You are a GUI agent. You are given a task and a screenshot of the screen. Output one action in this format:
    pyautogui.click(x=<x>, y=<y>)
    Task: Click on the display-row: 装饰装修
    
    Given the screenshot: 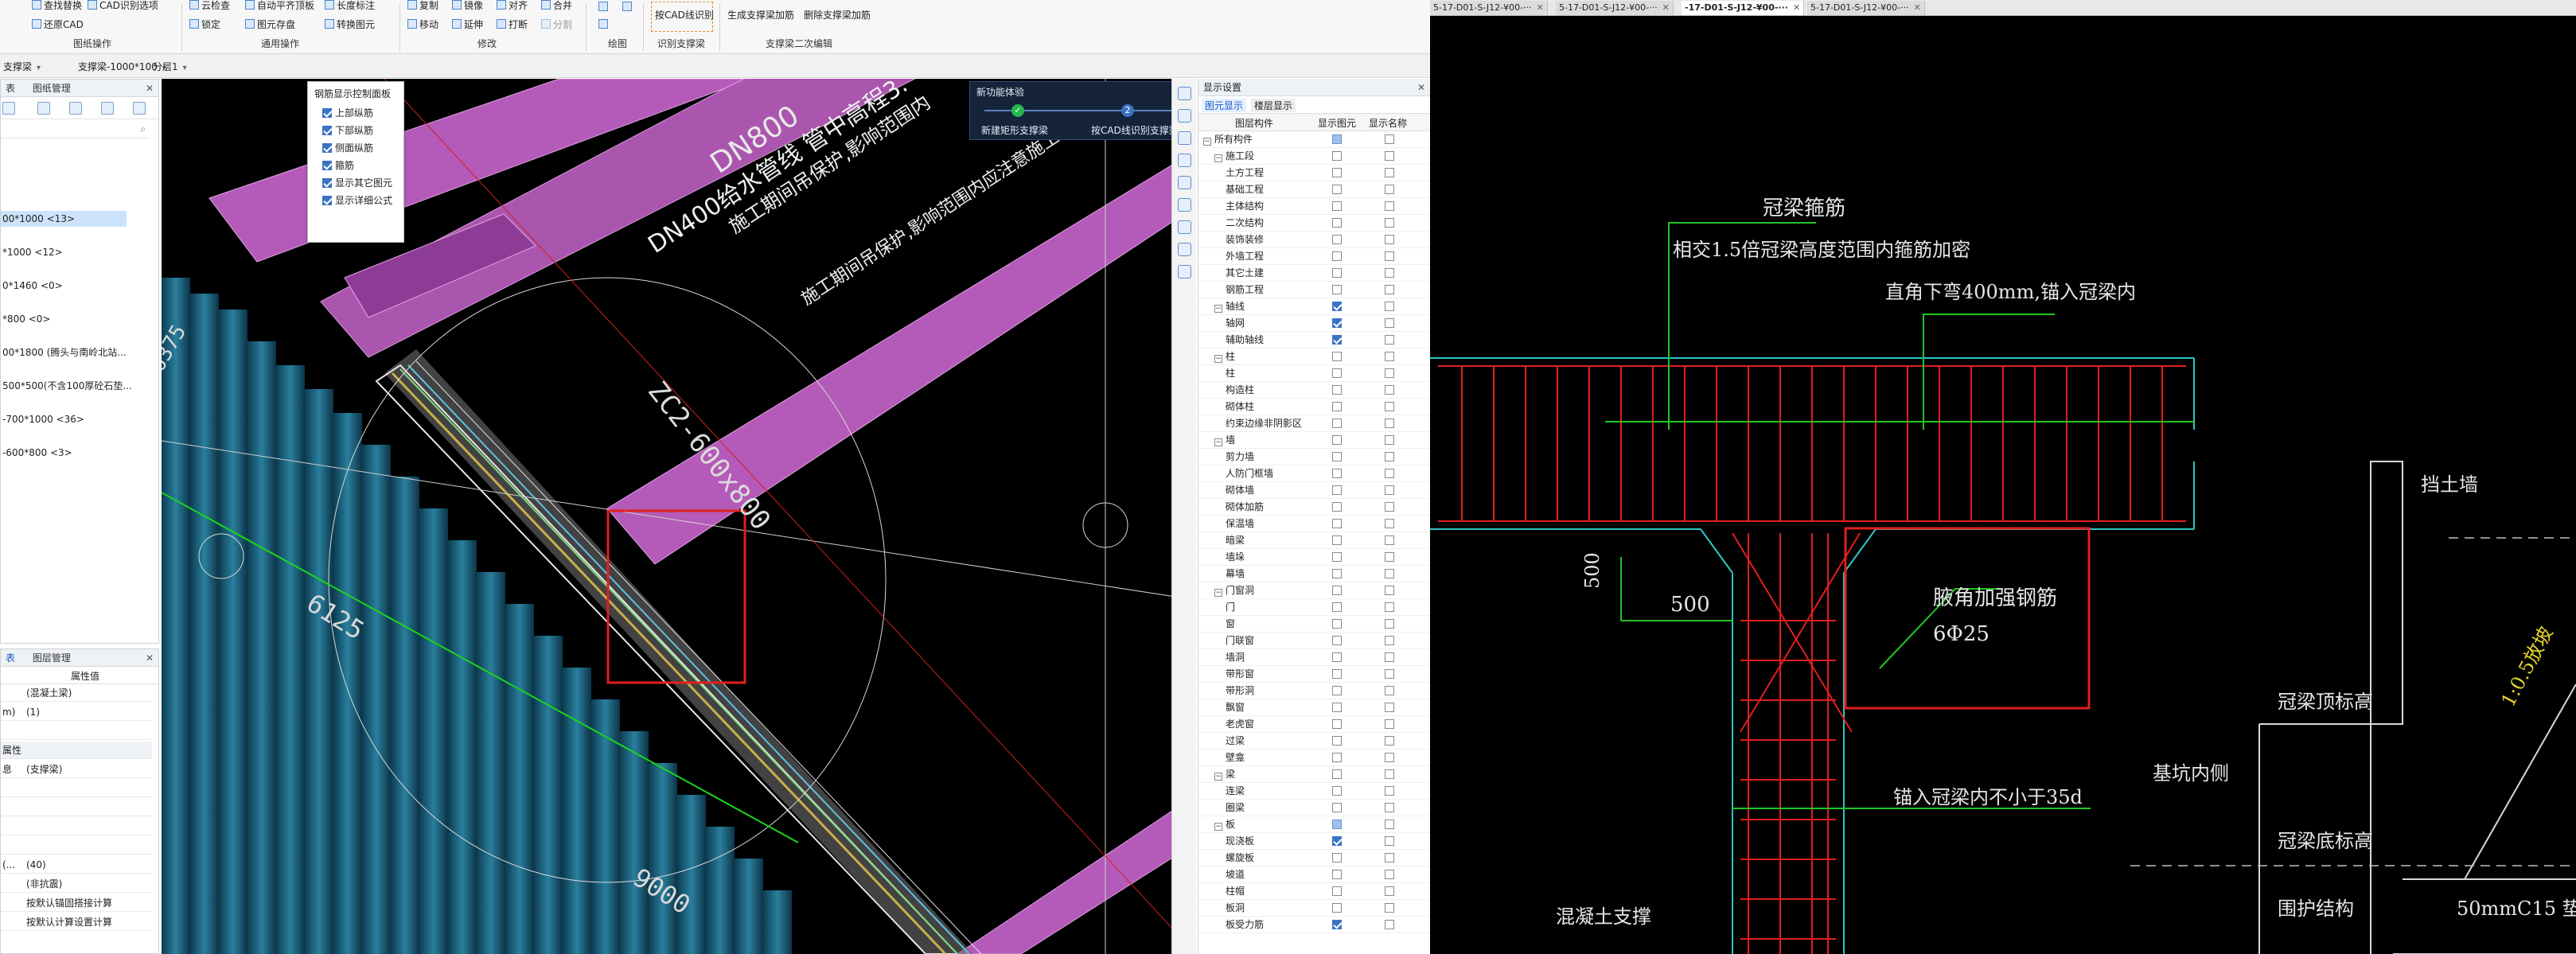 What is the action you would take?
    pyautogui.click(x=1314, y=240)
    